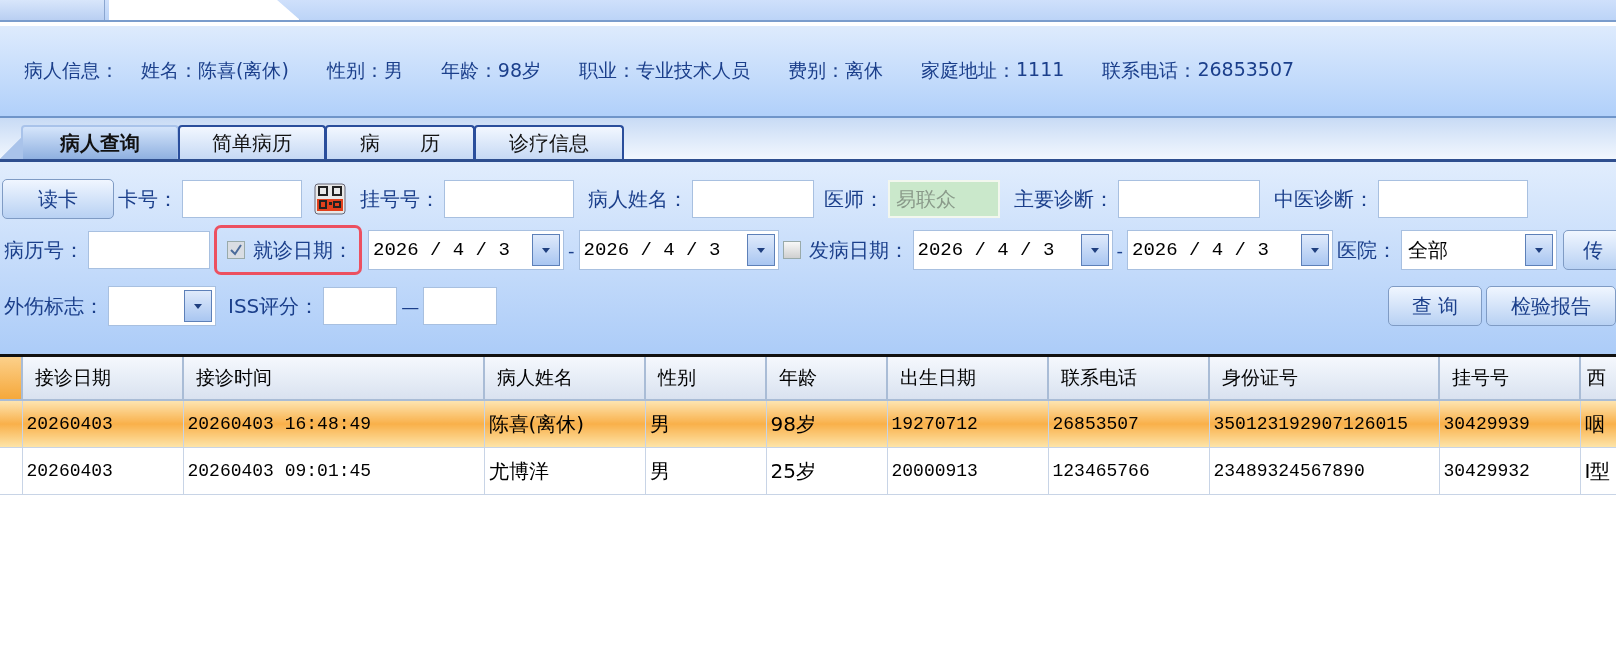 This screenshot has width=1616, height=654. Describe the element at coordinates (967, 424) in the screenshot. I see `table-cell: 19270712` at that location.